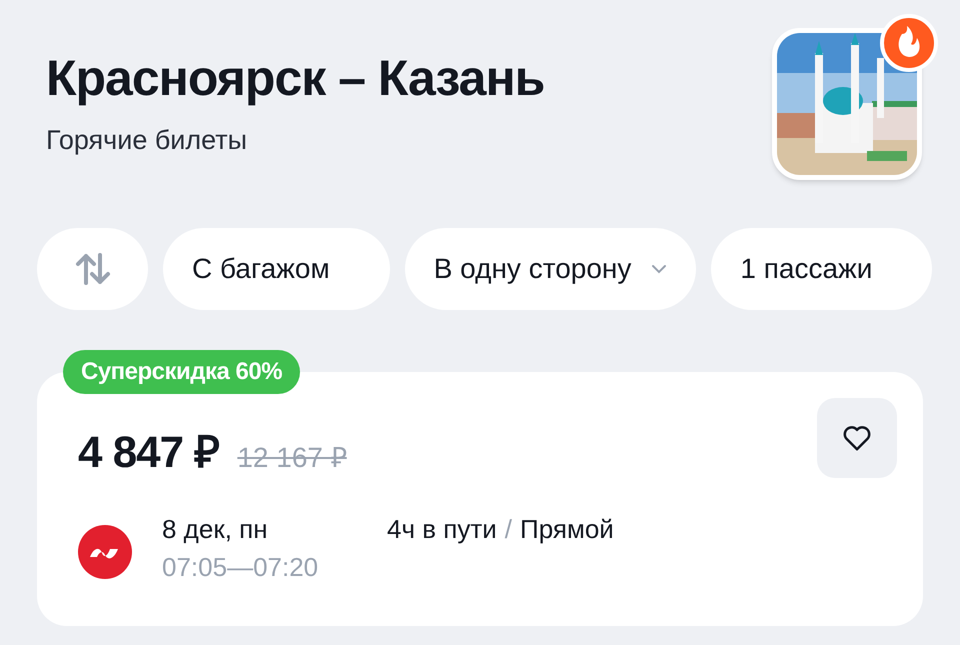  Describe the element at coordinates (442, 529) in the screenshot. I see `flight-duration: 4ч в пути` at that location.